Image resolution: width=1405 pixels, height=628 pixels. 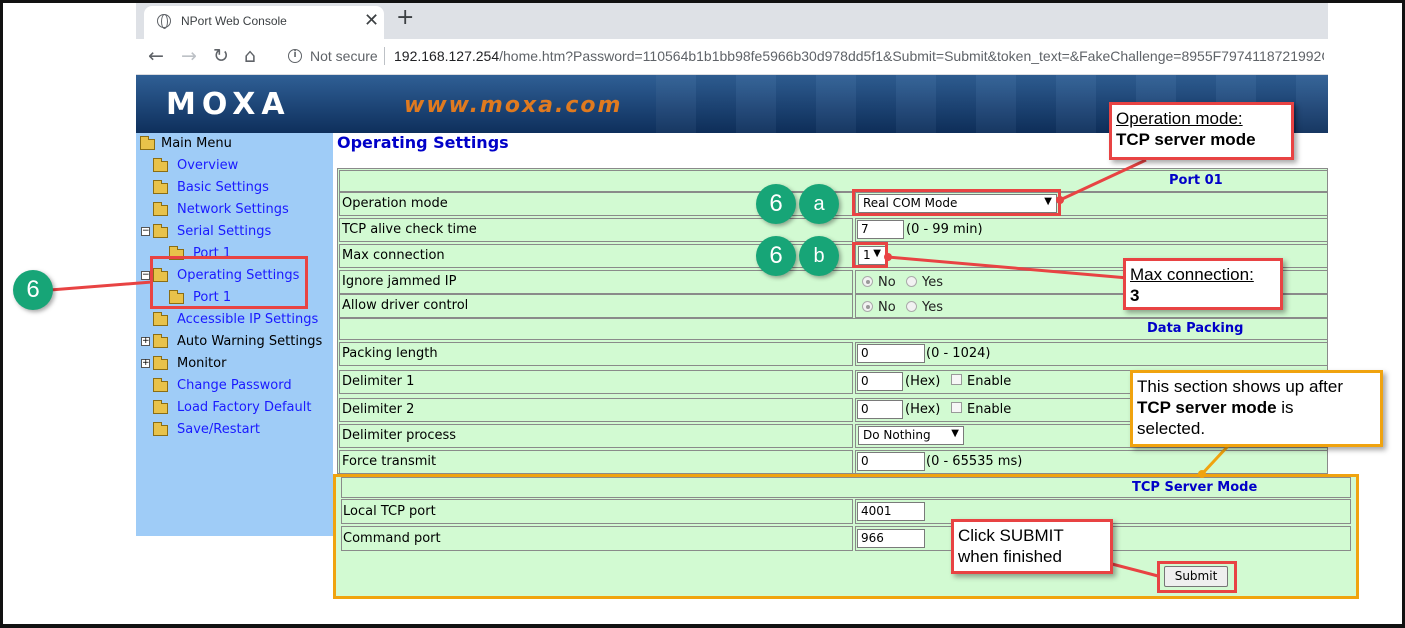 What do you see at coordinates (1192, 274) in the screenshot?
I see `max-connection-callout-title: Max connection:` at bounding box center [1192, 274].